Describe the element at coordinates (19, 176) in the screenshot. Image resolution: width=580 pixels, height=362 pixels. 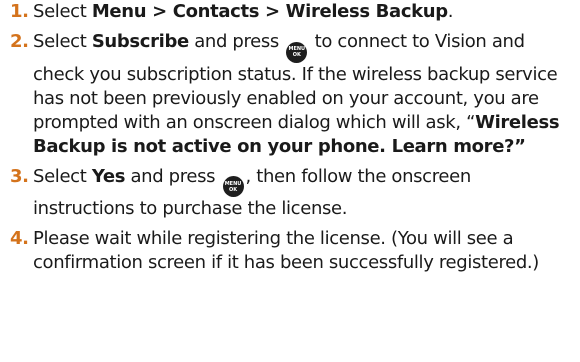
I see `step-number: 3.` at that location.